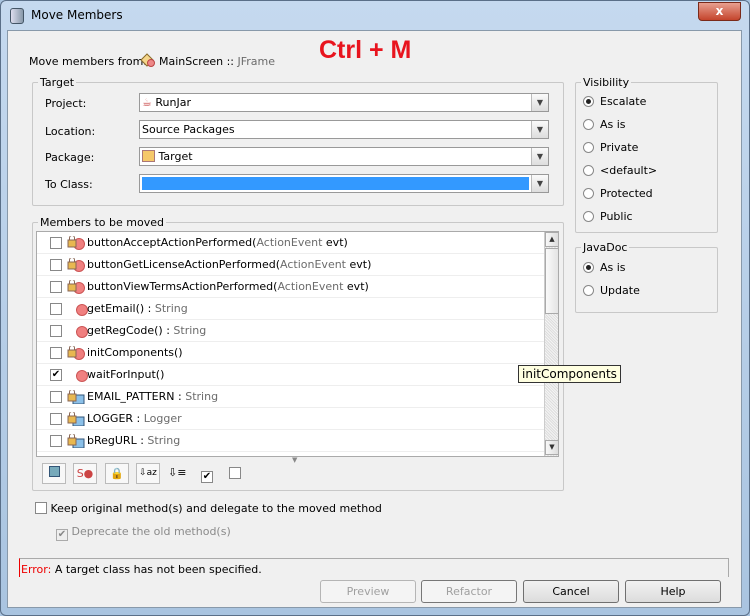  Describe the element at coordinates (191, 61) in the screenshot. I see `source-class: MainScreen` at that location.